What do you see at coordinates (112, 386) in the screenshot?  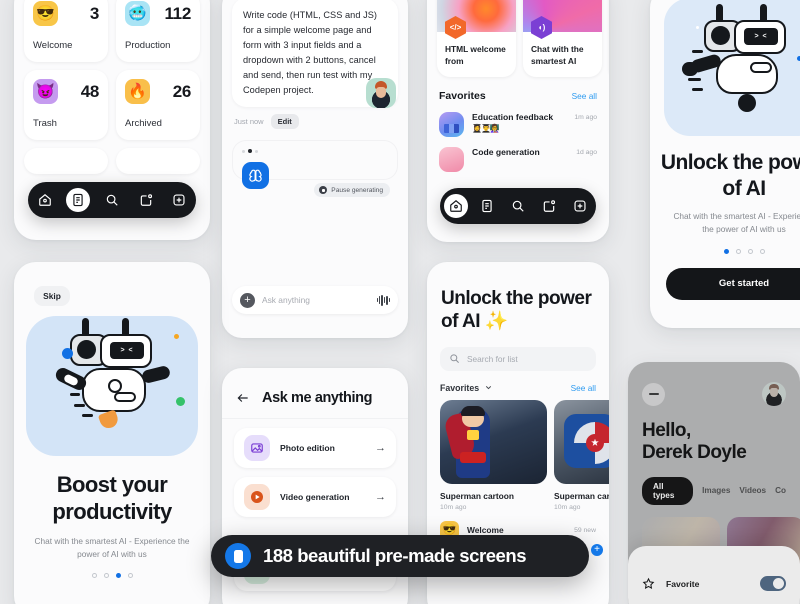 I see `robot-illustration: > <` at bounding box center [112, 386].